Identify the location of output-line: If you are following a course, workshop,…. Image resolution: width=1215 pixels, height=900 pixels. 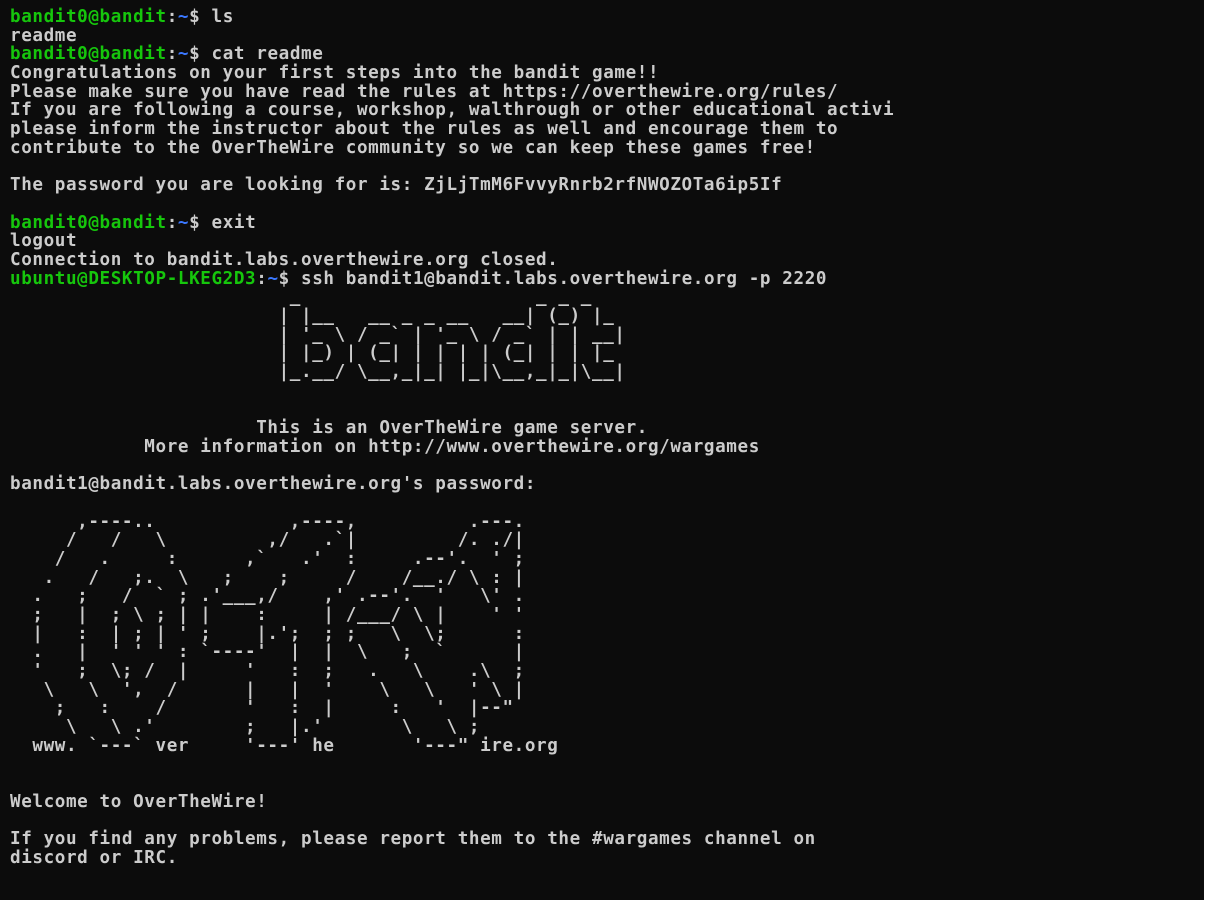
(452, 110).